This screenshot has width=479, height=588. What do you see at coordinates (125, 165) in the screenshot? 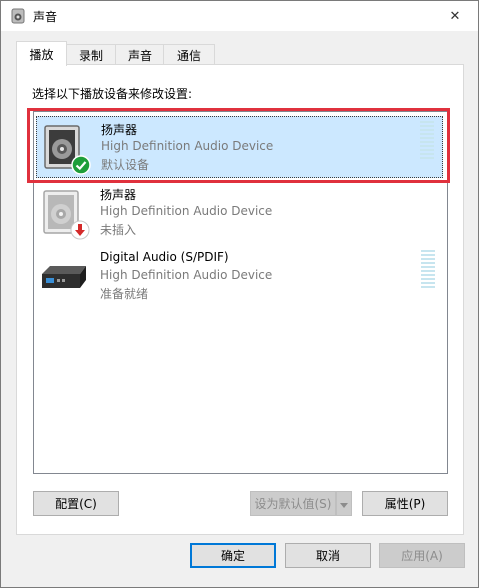
I see `device-status: 默认设备` at bounding box center [125, 165].